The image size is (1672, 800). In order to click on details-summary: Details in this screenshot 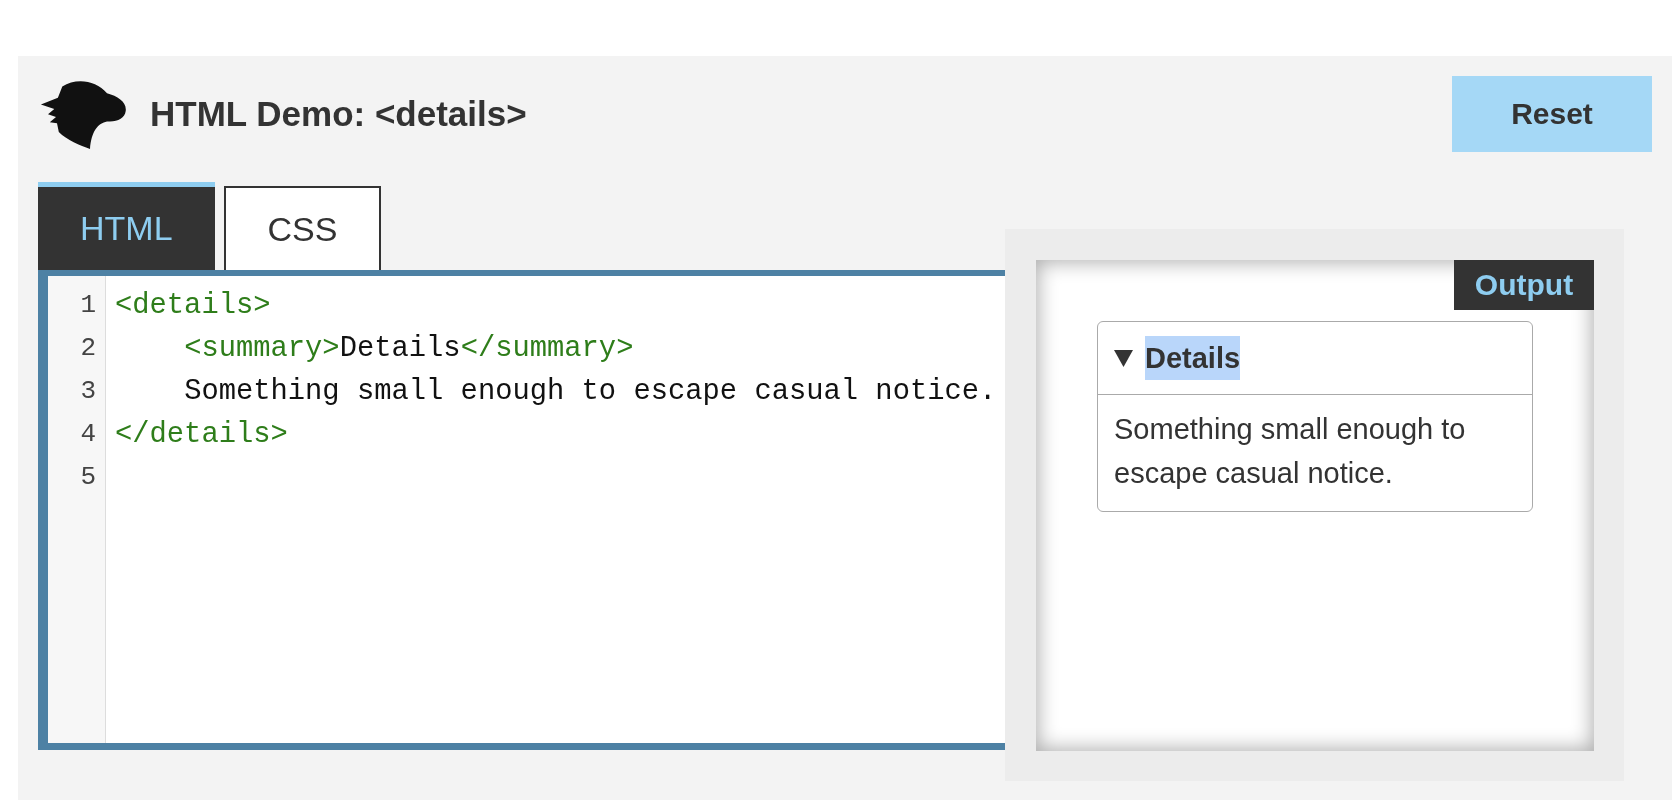, I will do `click(1315, 358)`.